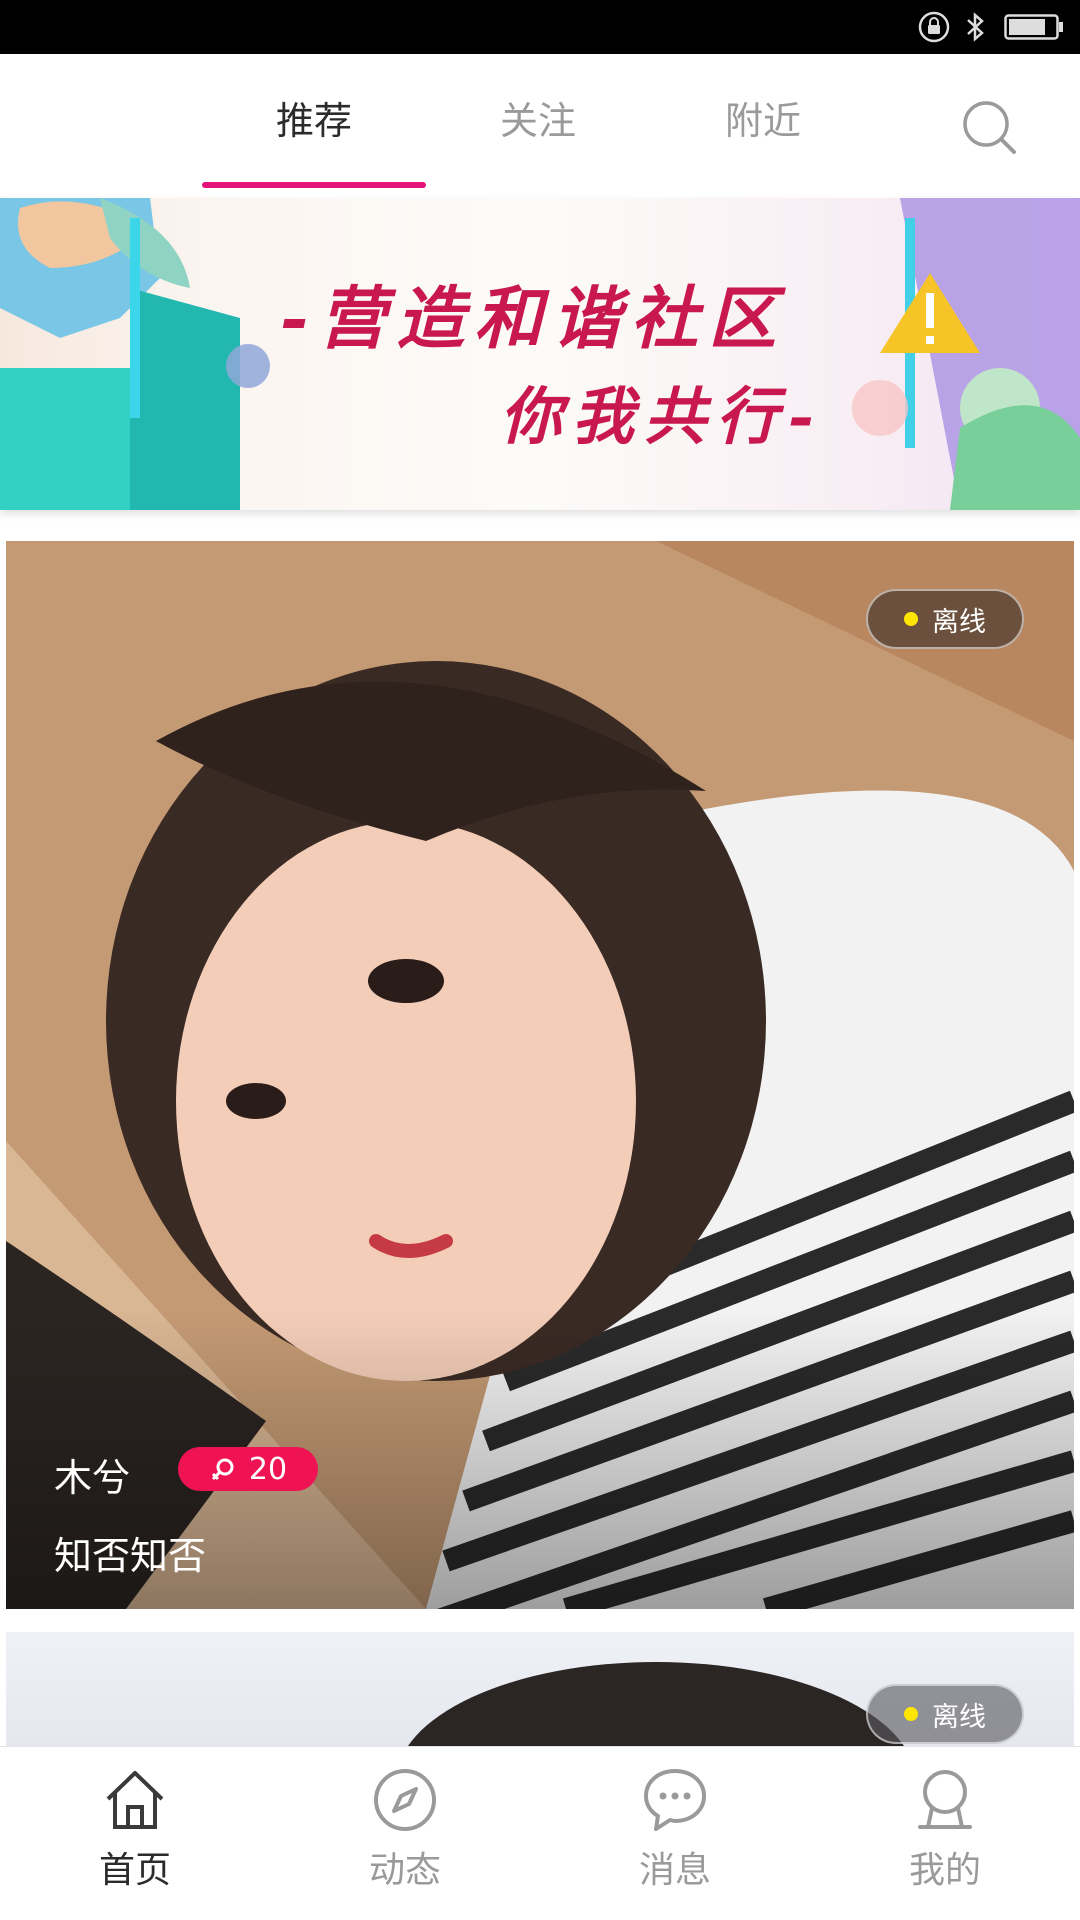 This screenshot has height=1920, width=1080. Describe the element at coordinates (222, 1469) in the screenshot. I see `female-icon` at that location.